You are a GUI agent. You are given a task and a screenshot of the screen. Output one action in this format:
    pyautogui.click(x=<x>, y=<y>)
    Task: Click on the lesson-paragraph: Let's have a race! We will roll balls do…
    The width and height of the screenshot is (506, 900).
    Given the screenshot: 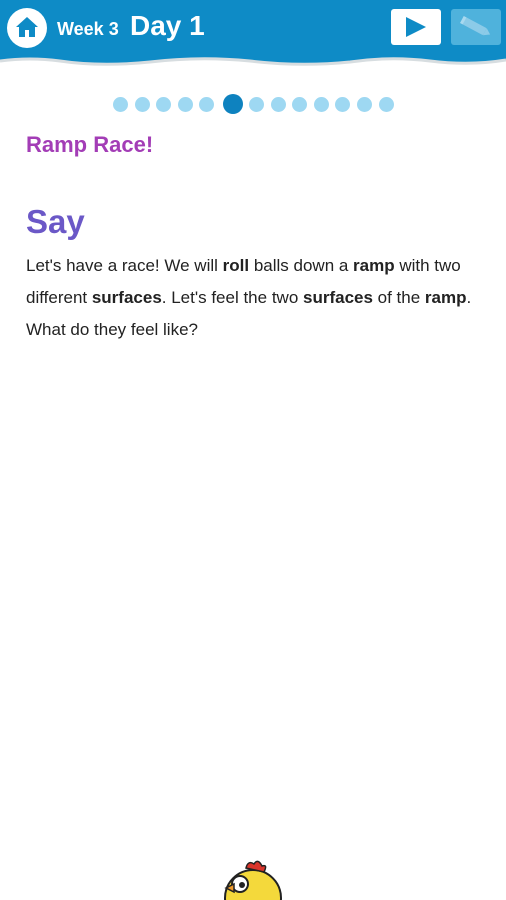 What is the action you would take?
    pyautogui.click(x=256, y=298)
    